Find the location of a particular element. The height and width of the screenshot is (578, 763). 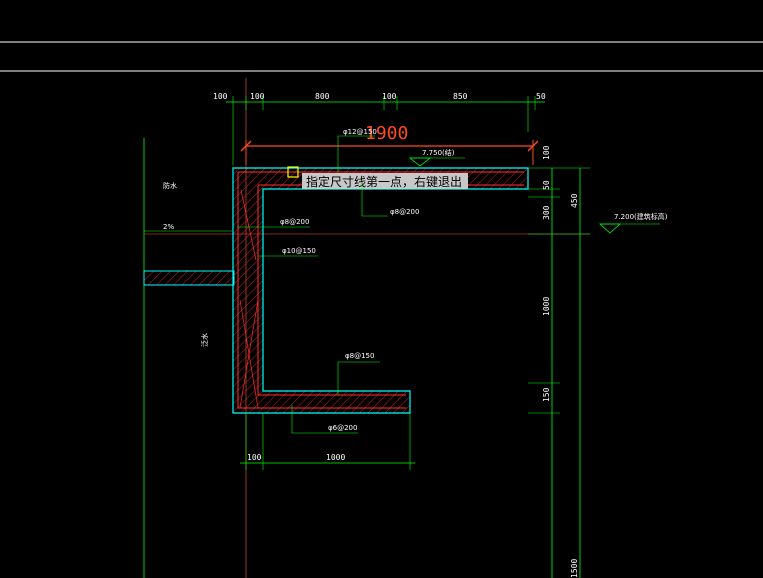

right-dim-1500: 1500 is located at coordinates (574, 568).